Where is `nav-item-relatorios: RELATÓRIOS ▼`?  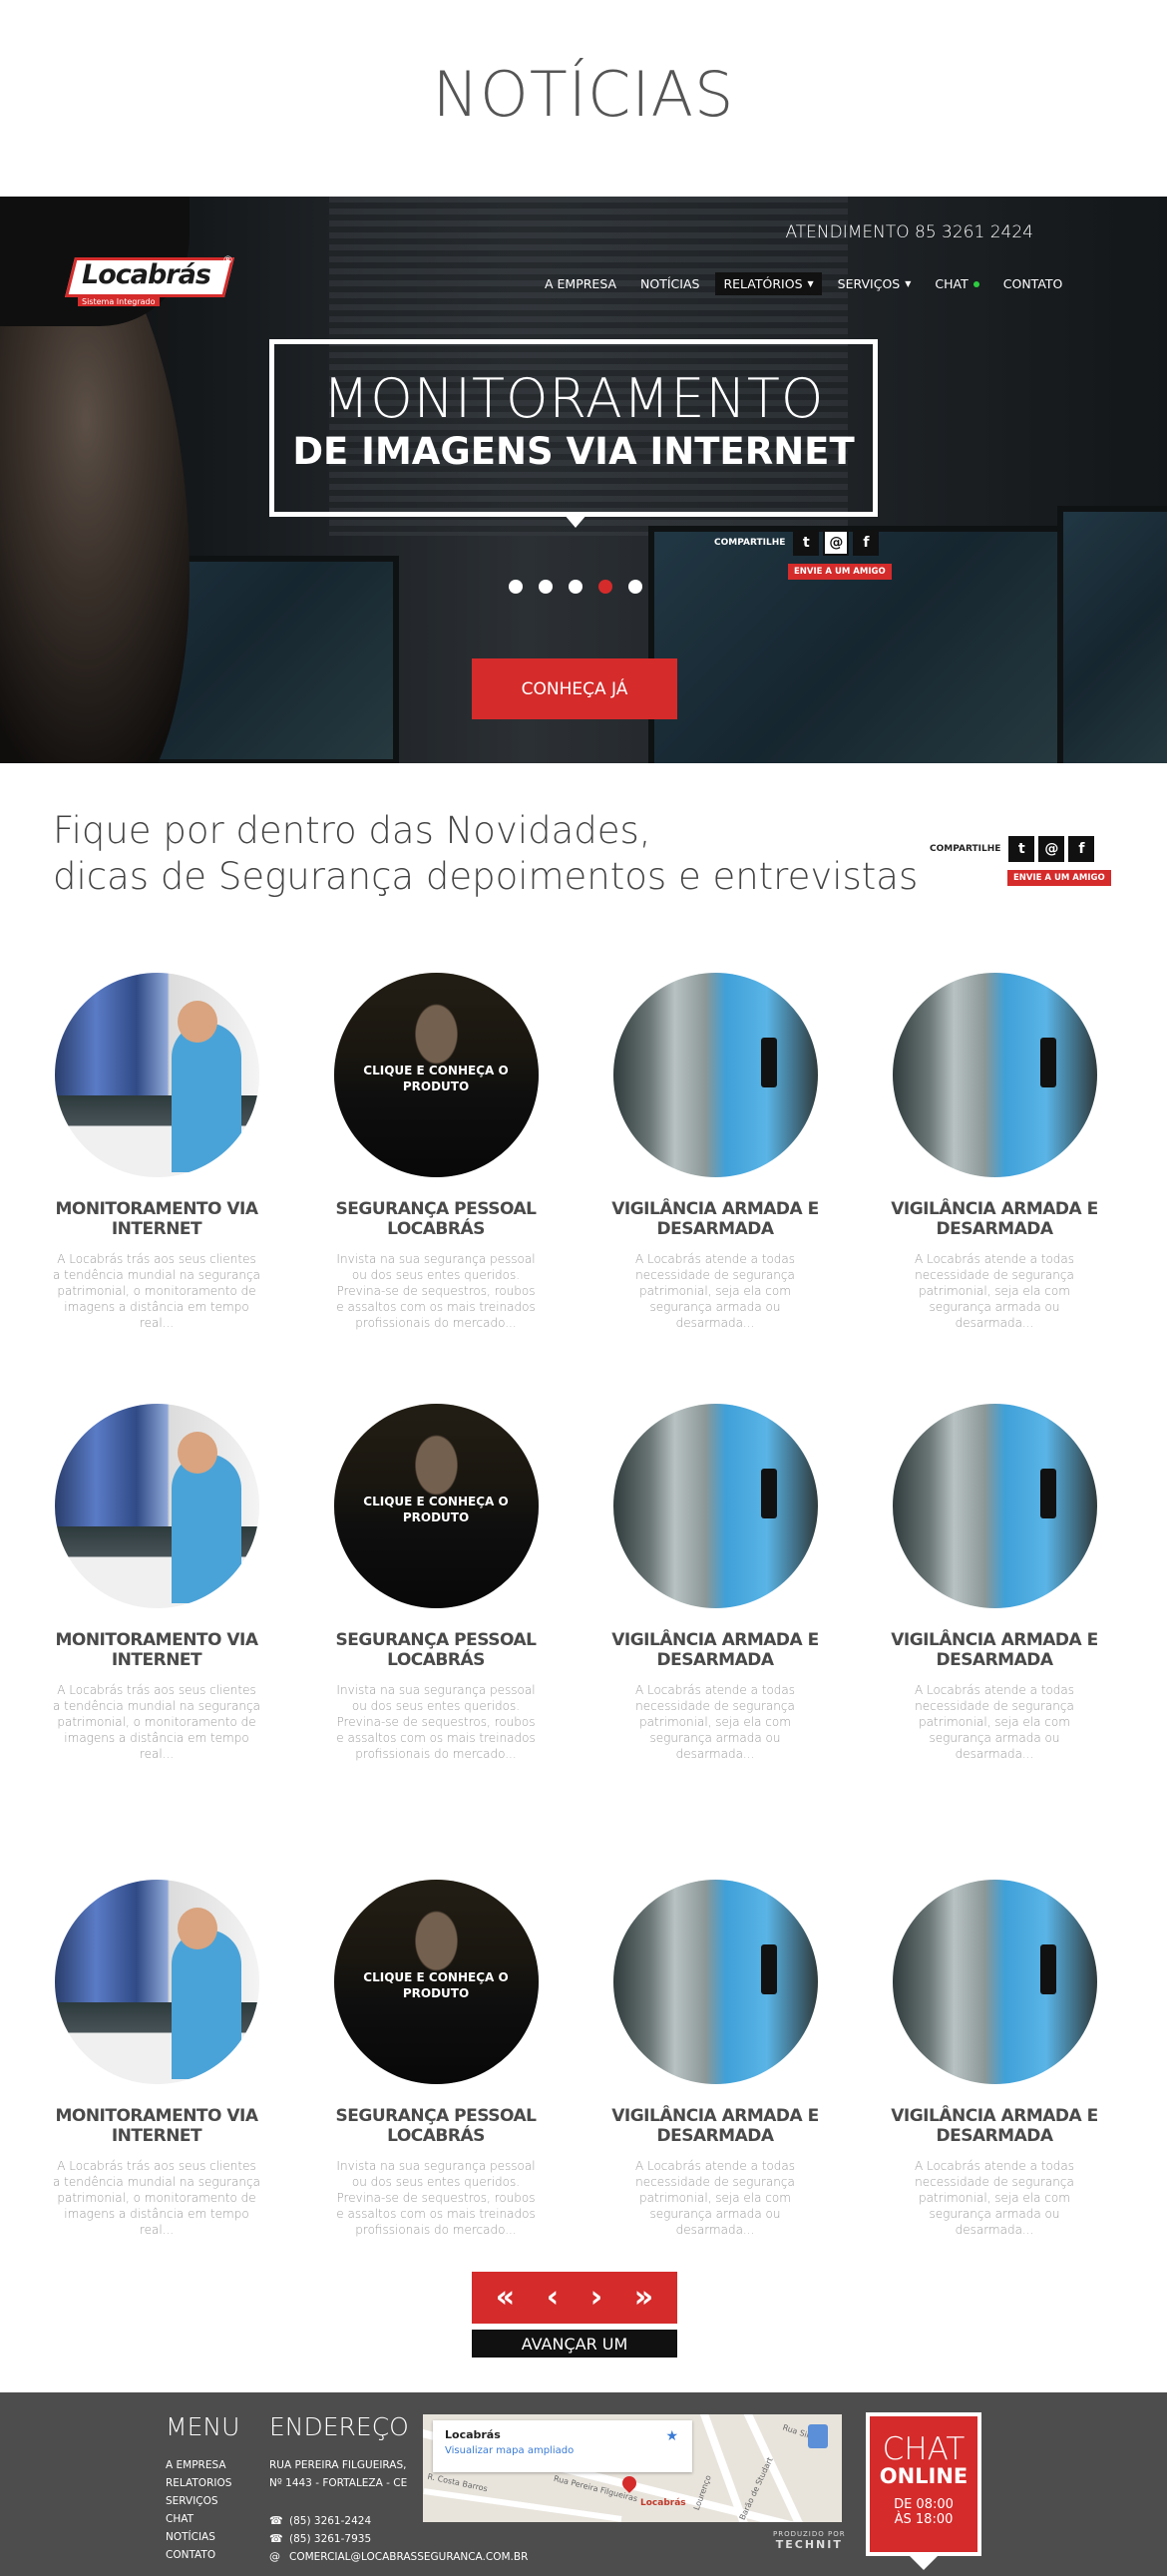
nav-item-relatorios: RELATÓRIOS ▼ is located at coordinates (768, 283).